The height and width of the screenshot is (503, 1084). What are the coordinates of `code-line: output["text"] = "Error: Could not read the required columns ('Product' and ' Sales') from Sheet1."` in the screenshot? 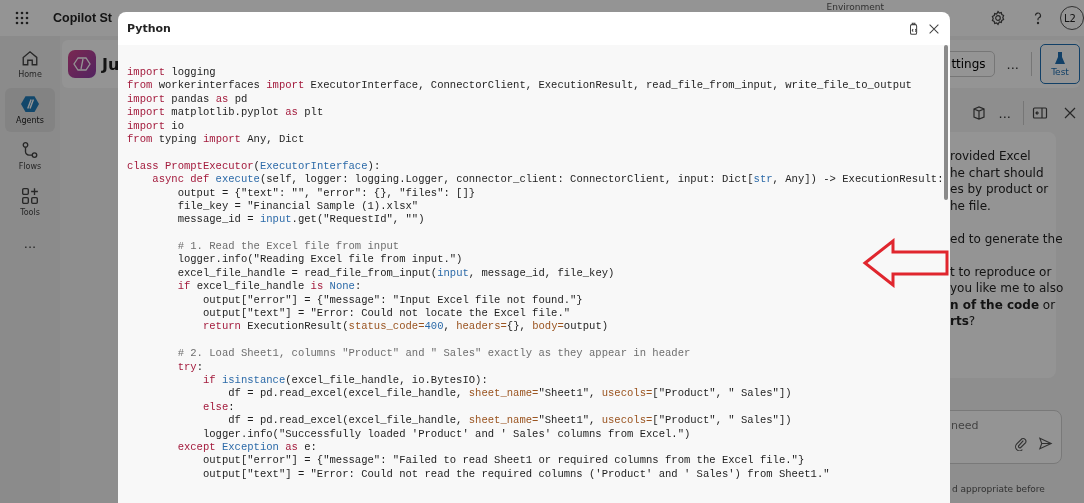 It's located at (516, 474).